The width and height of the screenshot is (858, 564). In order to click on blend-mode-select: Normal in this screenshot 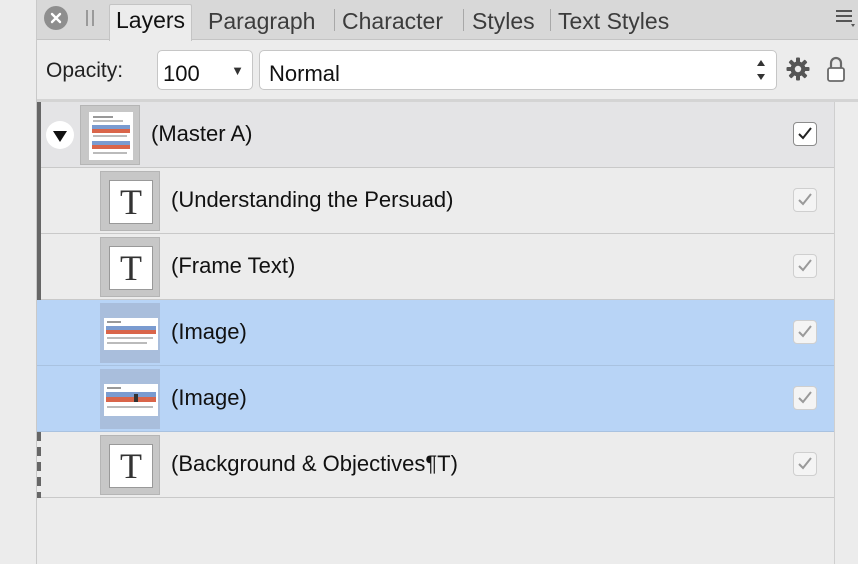, I will do `click(518, 70)`.